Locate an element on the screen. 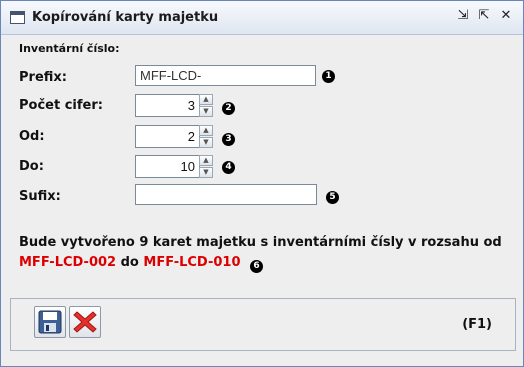  callout-2: 2 is located at coordinates (228, 108).